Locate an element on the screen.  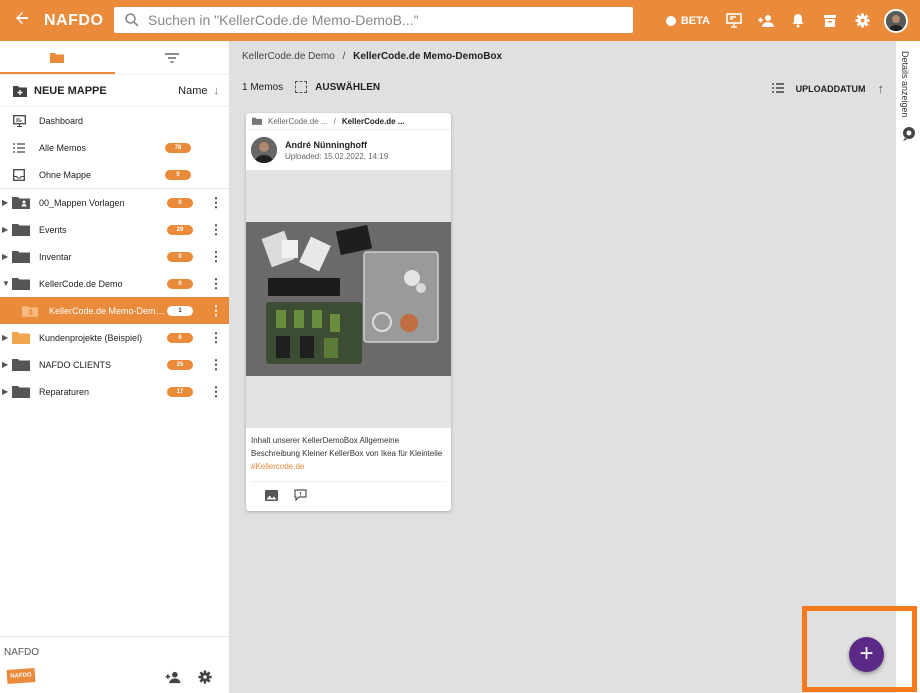
description-line: Inhalt unserer KellerDemoBox Allgemeine is located at coordinates (325, 440).